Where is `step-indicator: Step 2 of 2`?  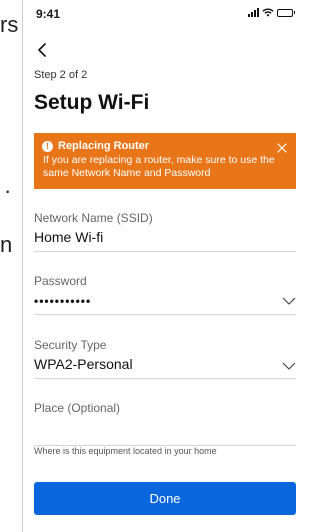
step-indicator: Step 2 of 2 is located at coordinates (61, 75).